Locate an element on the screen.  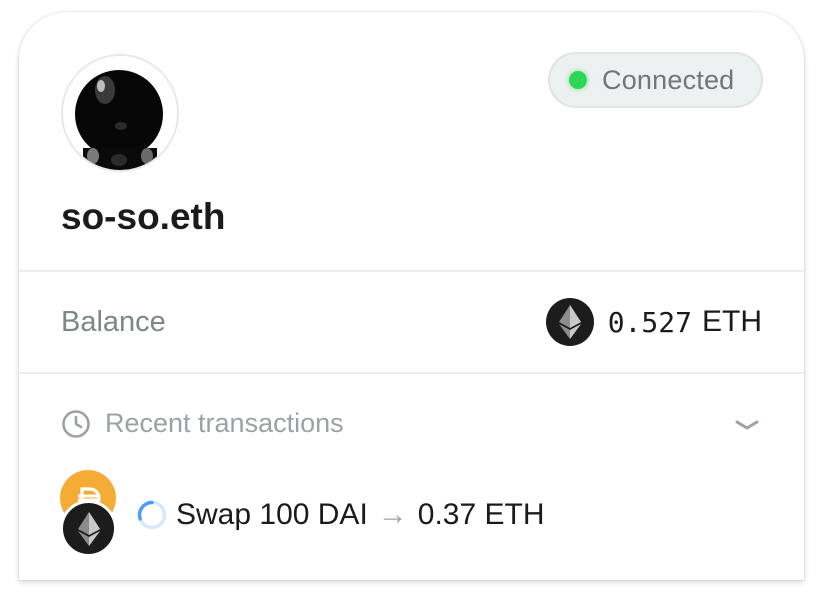
status-dot-icon is located at coordinates (578, 80).